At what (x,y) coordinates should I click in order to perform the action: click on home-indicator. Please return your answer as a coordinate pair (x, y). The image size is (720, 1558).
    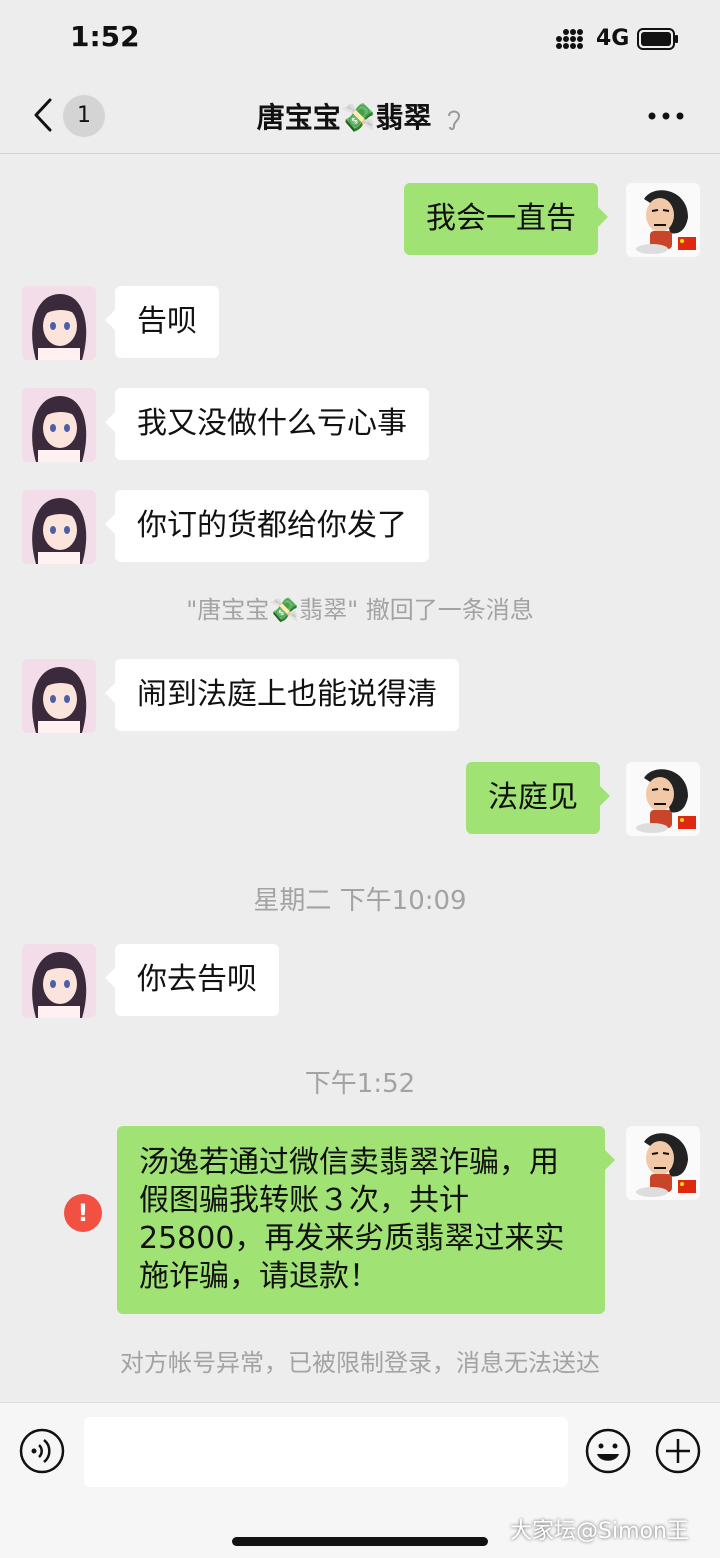
    Looking at the image, I should click on (360, 1541).